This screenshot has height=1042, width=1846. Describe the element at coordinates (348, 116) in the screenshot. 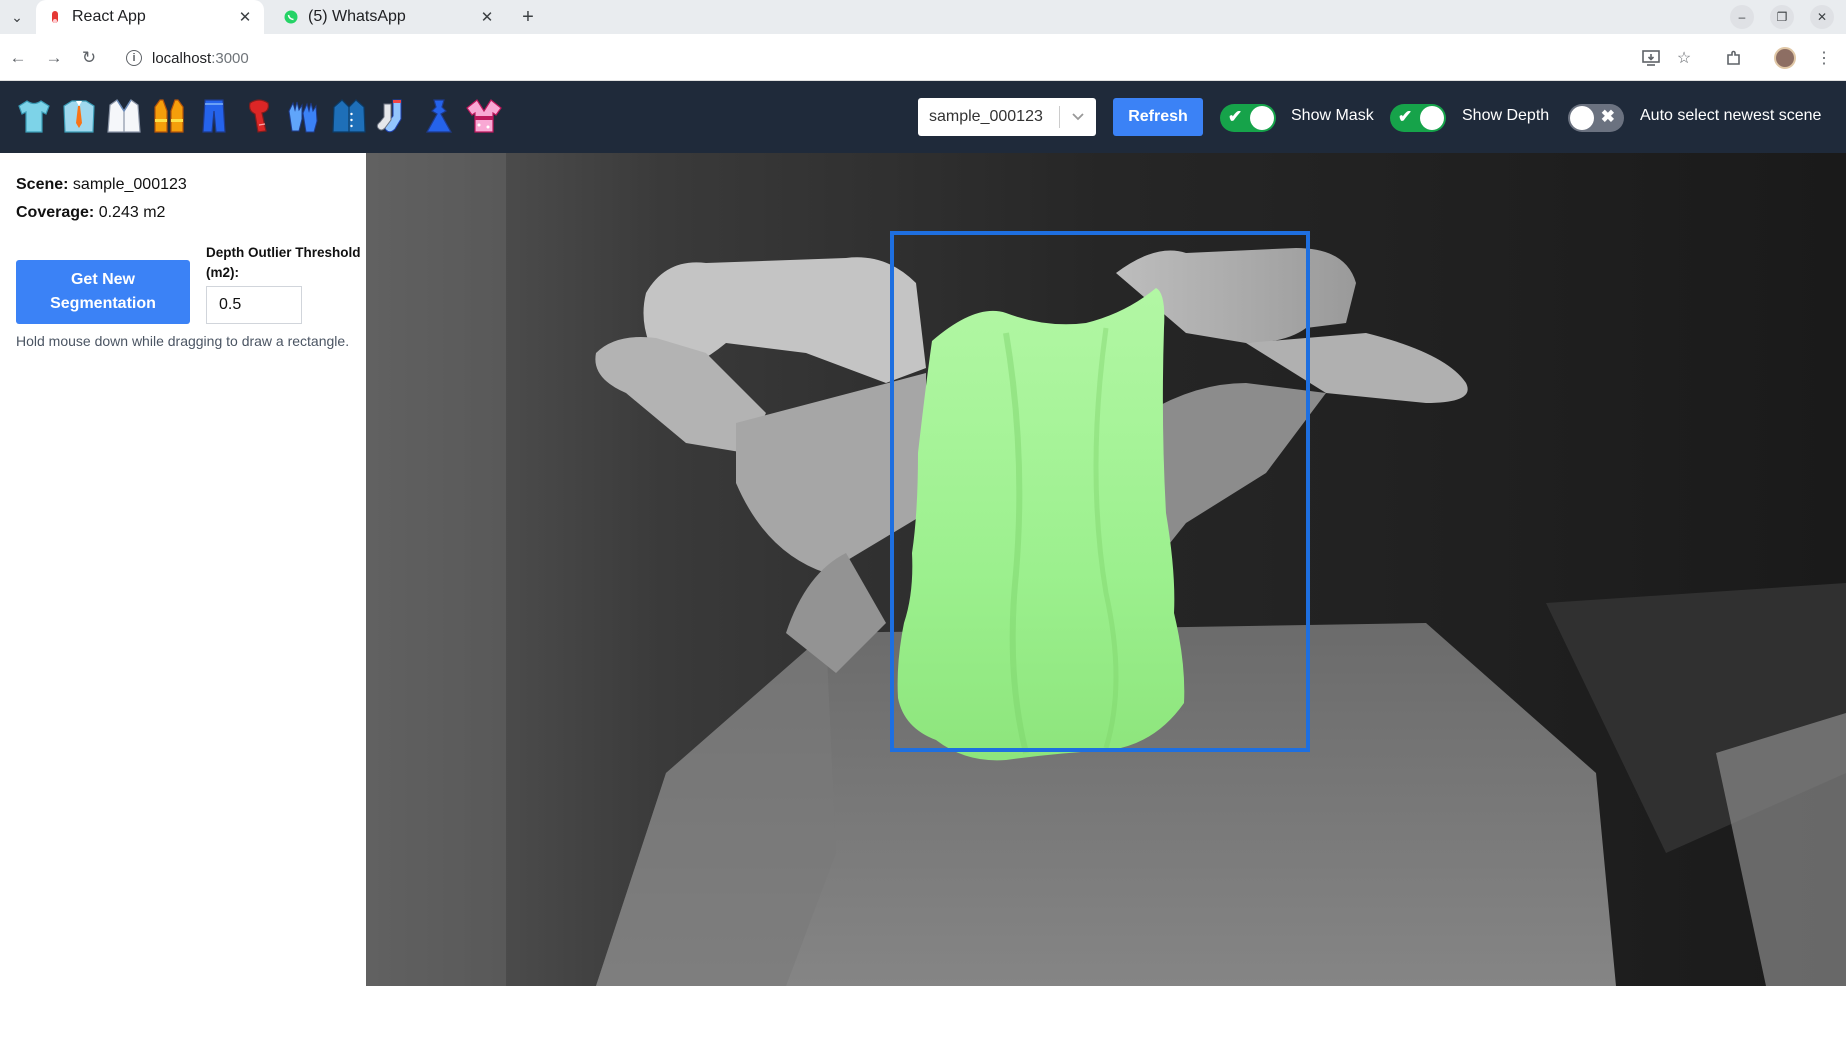

I see `coat-icon` at that location.